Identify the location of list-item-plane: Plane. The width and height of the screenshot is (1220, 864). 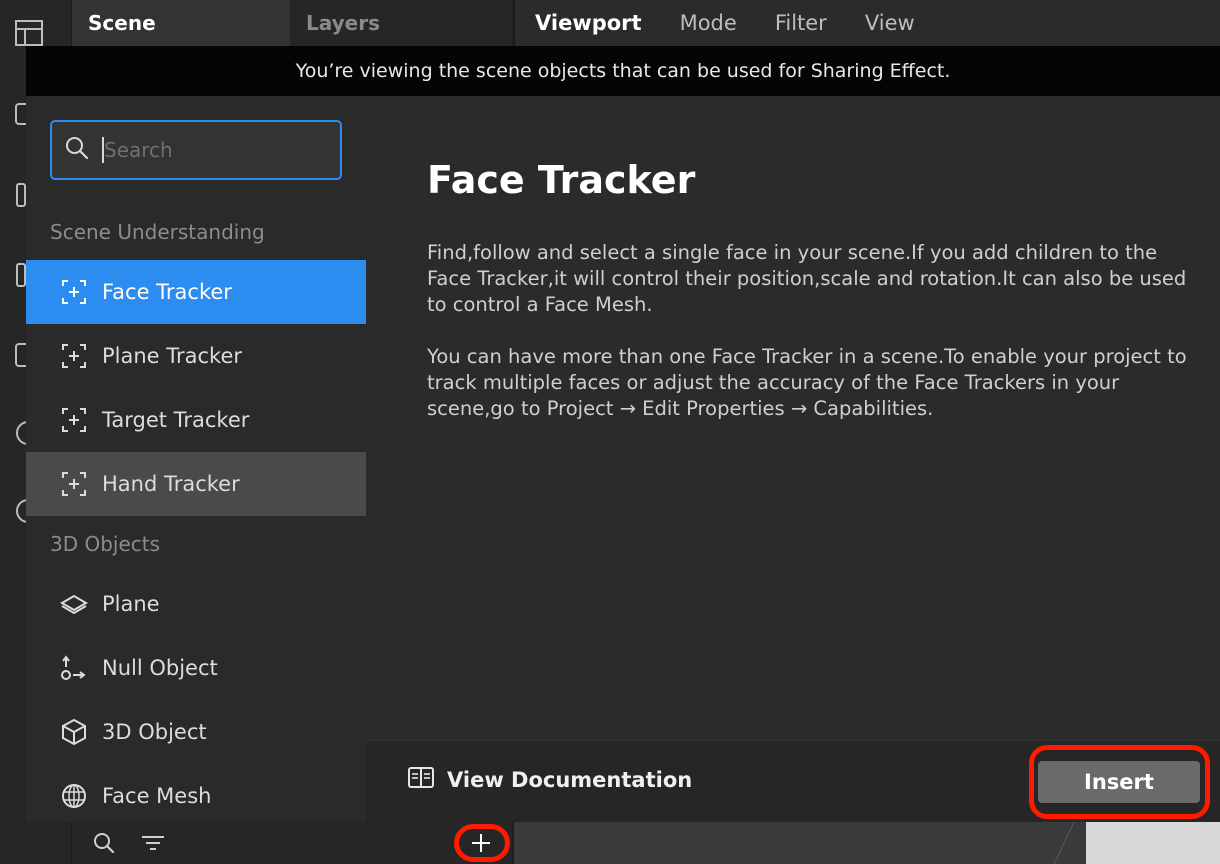
(196, 604).